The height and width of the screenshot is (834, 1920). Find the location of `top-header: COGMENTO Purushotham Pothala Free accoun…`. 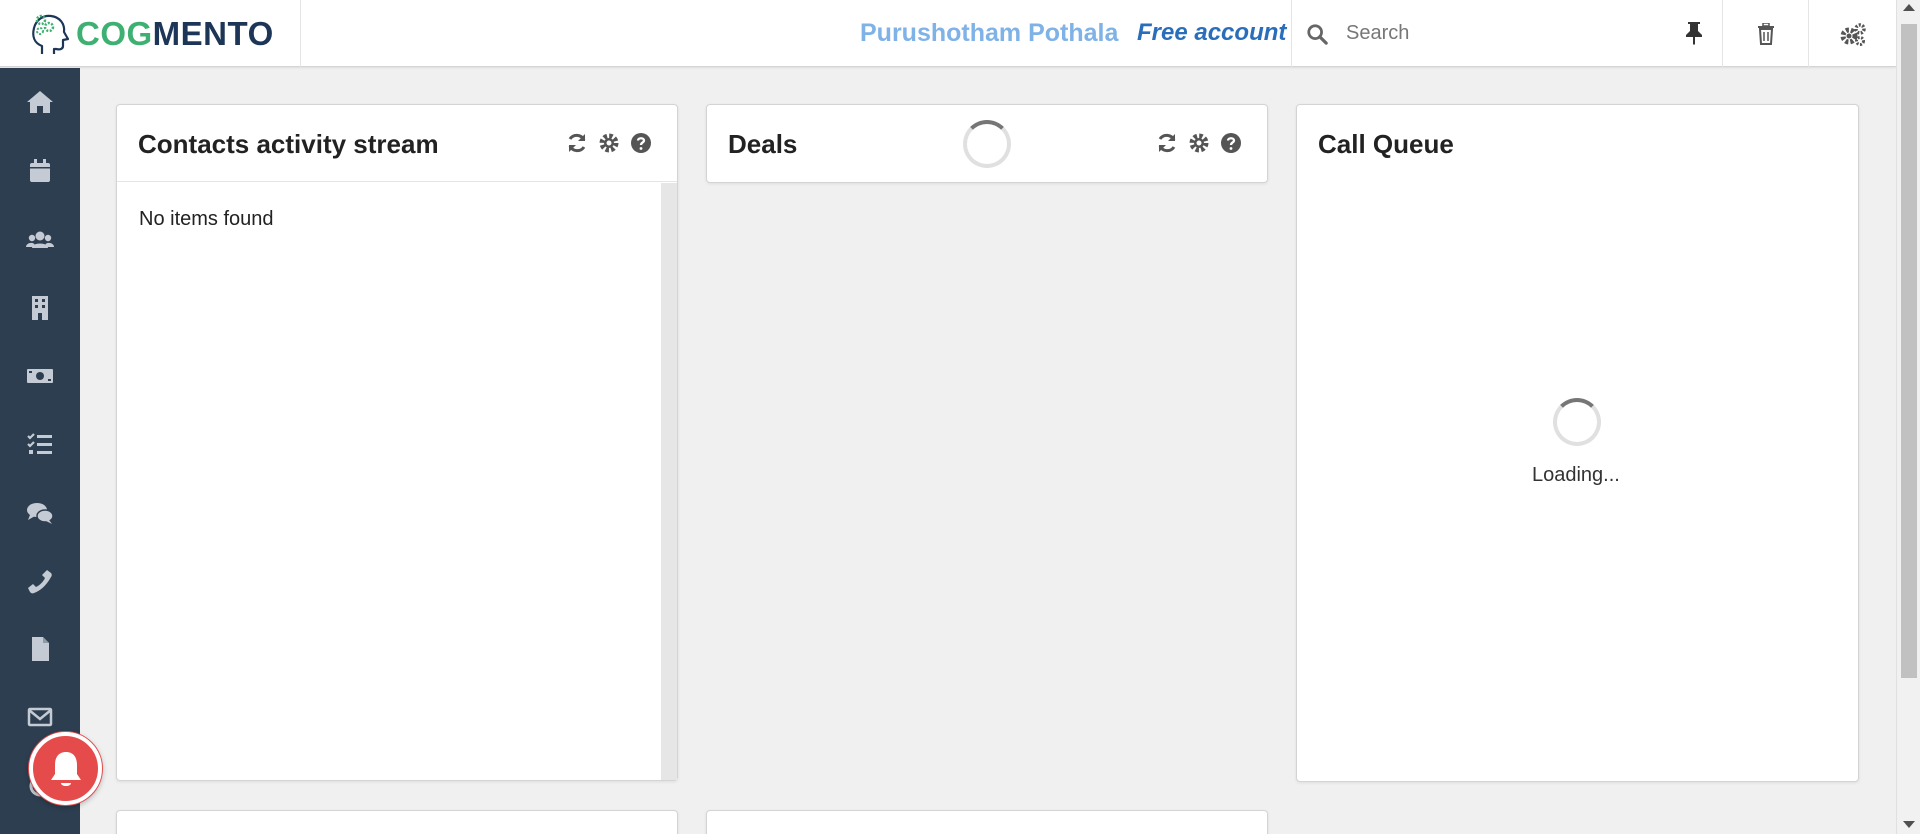

top-header: COGMENTO Purushotham Pothala Free accoun… is located at coordinates (948, 33).